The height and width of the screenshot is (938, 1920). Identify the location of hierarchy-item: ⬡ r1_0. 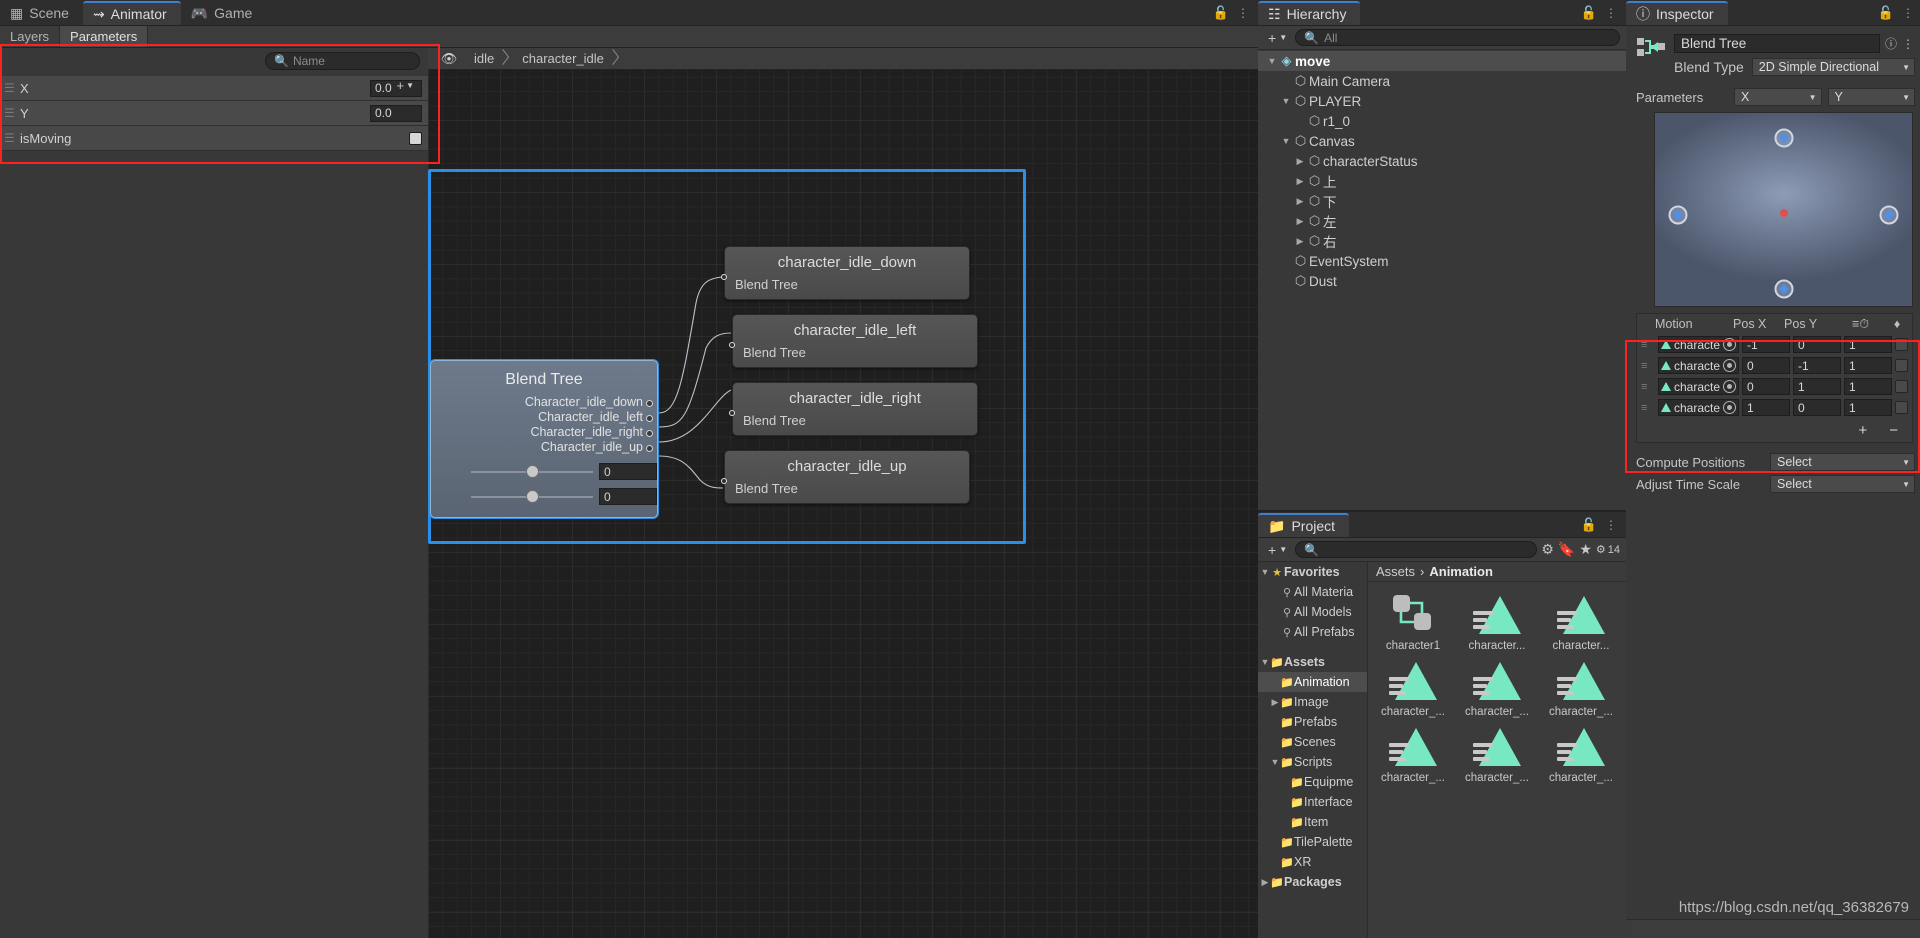
(1442, 121).